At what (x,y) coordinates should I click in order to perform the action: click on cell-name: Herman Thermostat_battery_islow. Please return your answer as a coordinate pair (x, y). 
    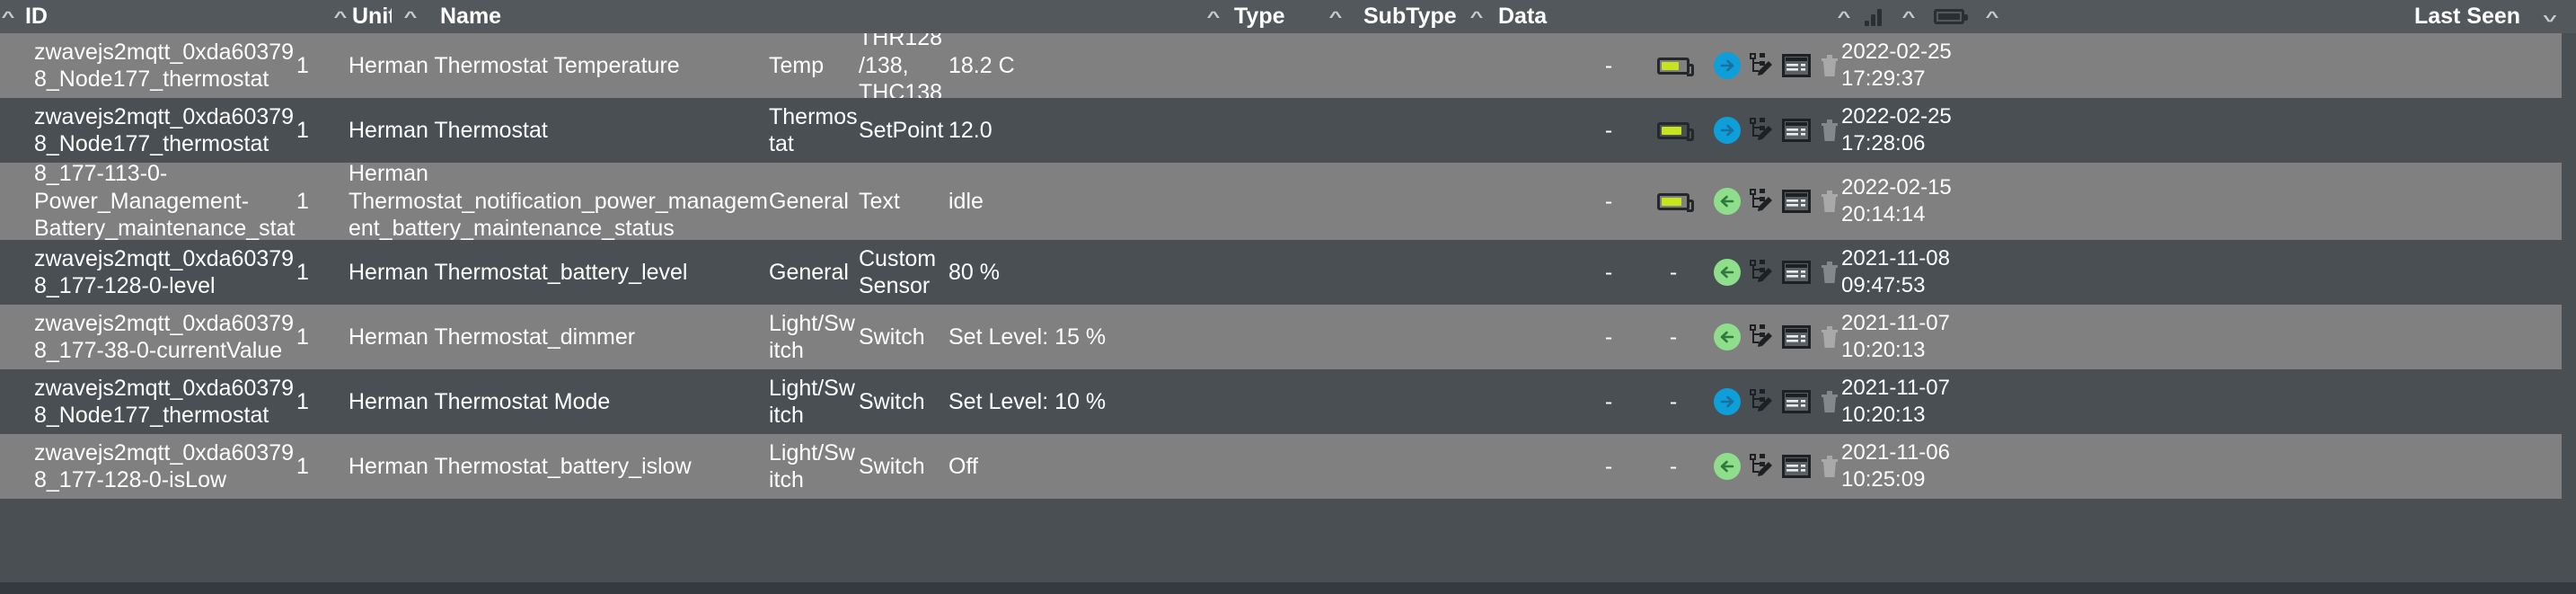
    Looking at the image, I should click on (558, 467).